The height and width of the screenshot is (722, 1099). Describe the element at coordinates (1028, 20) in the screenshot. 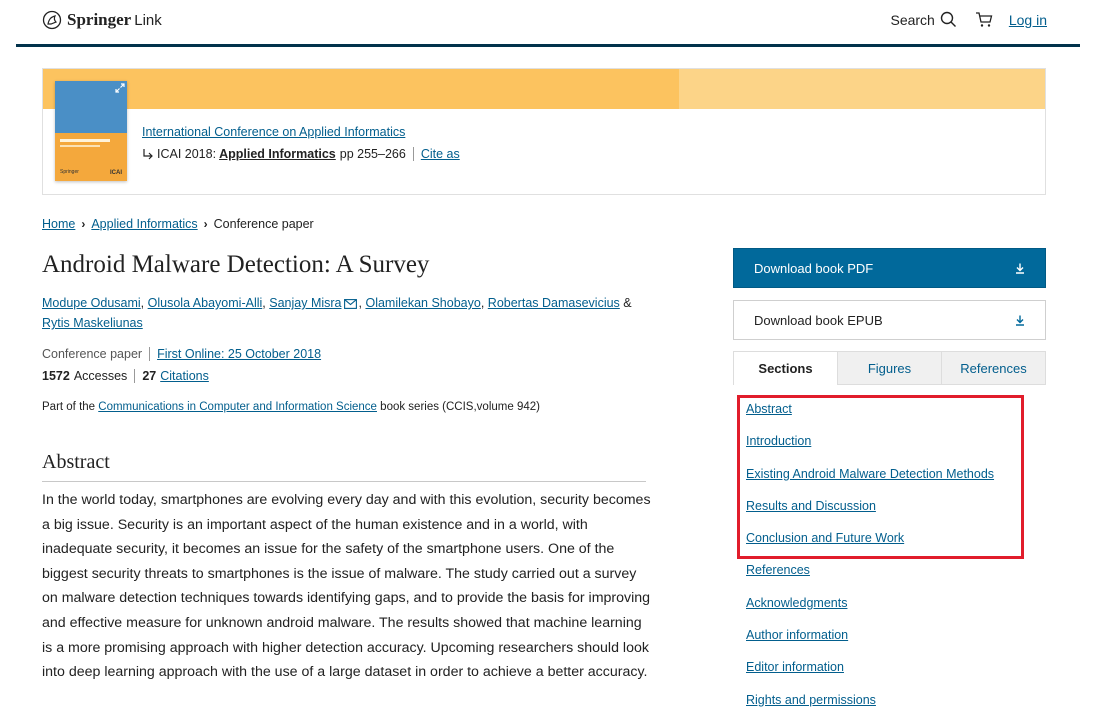

I see `login-link: Log in` at that location.